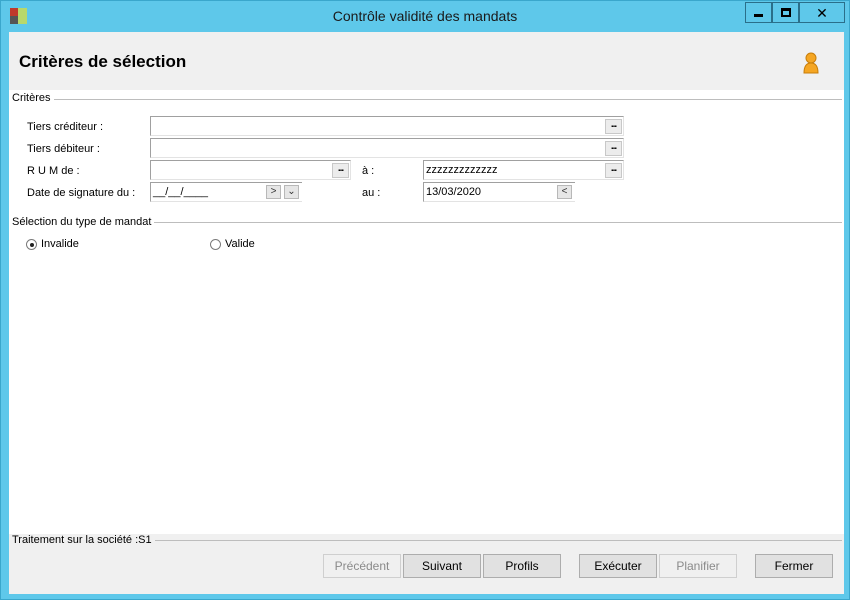  What do you see at coordinates (60, 244) in the screenshot?
I see `radio-invalide-label: Invalide` at bounding box center [60, 244].